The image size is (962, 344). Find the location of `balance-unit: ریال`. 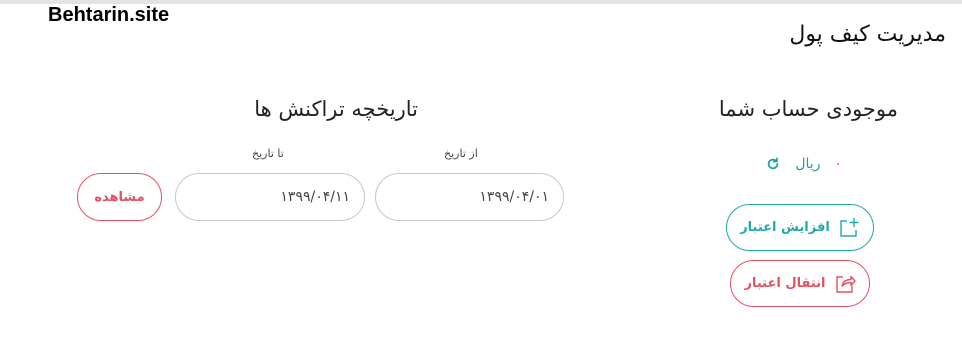

balance-unit: ریال is located at coordinates (808, 164).